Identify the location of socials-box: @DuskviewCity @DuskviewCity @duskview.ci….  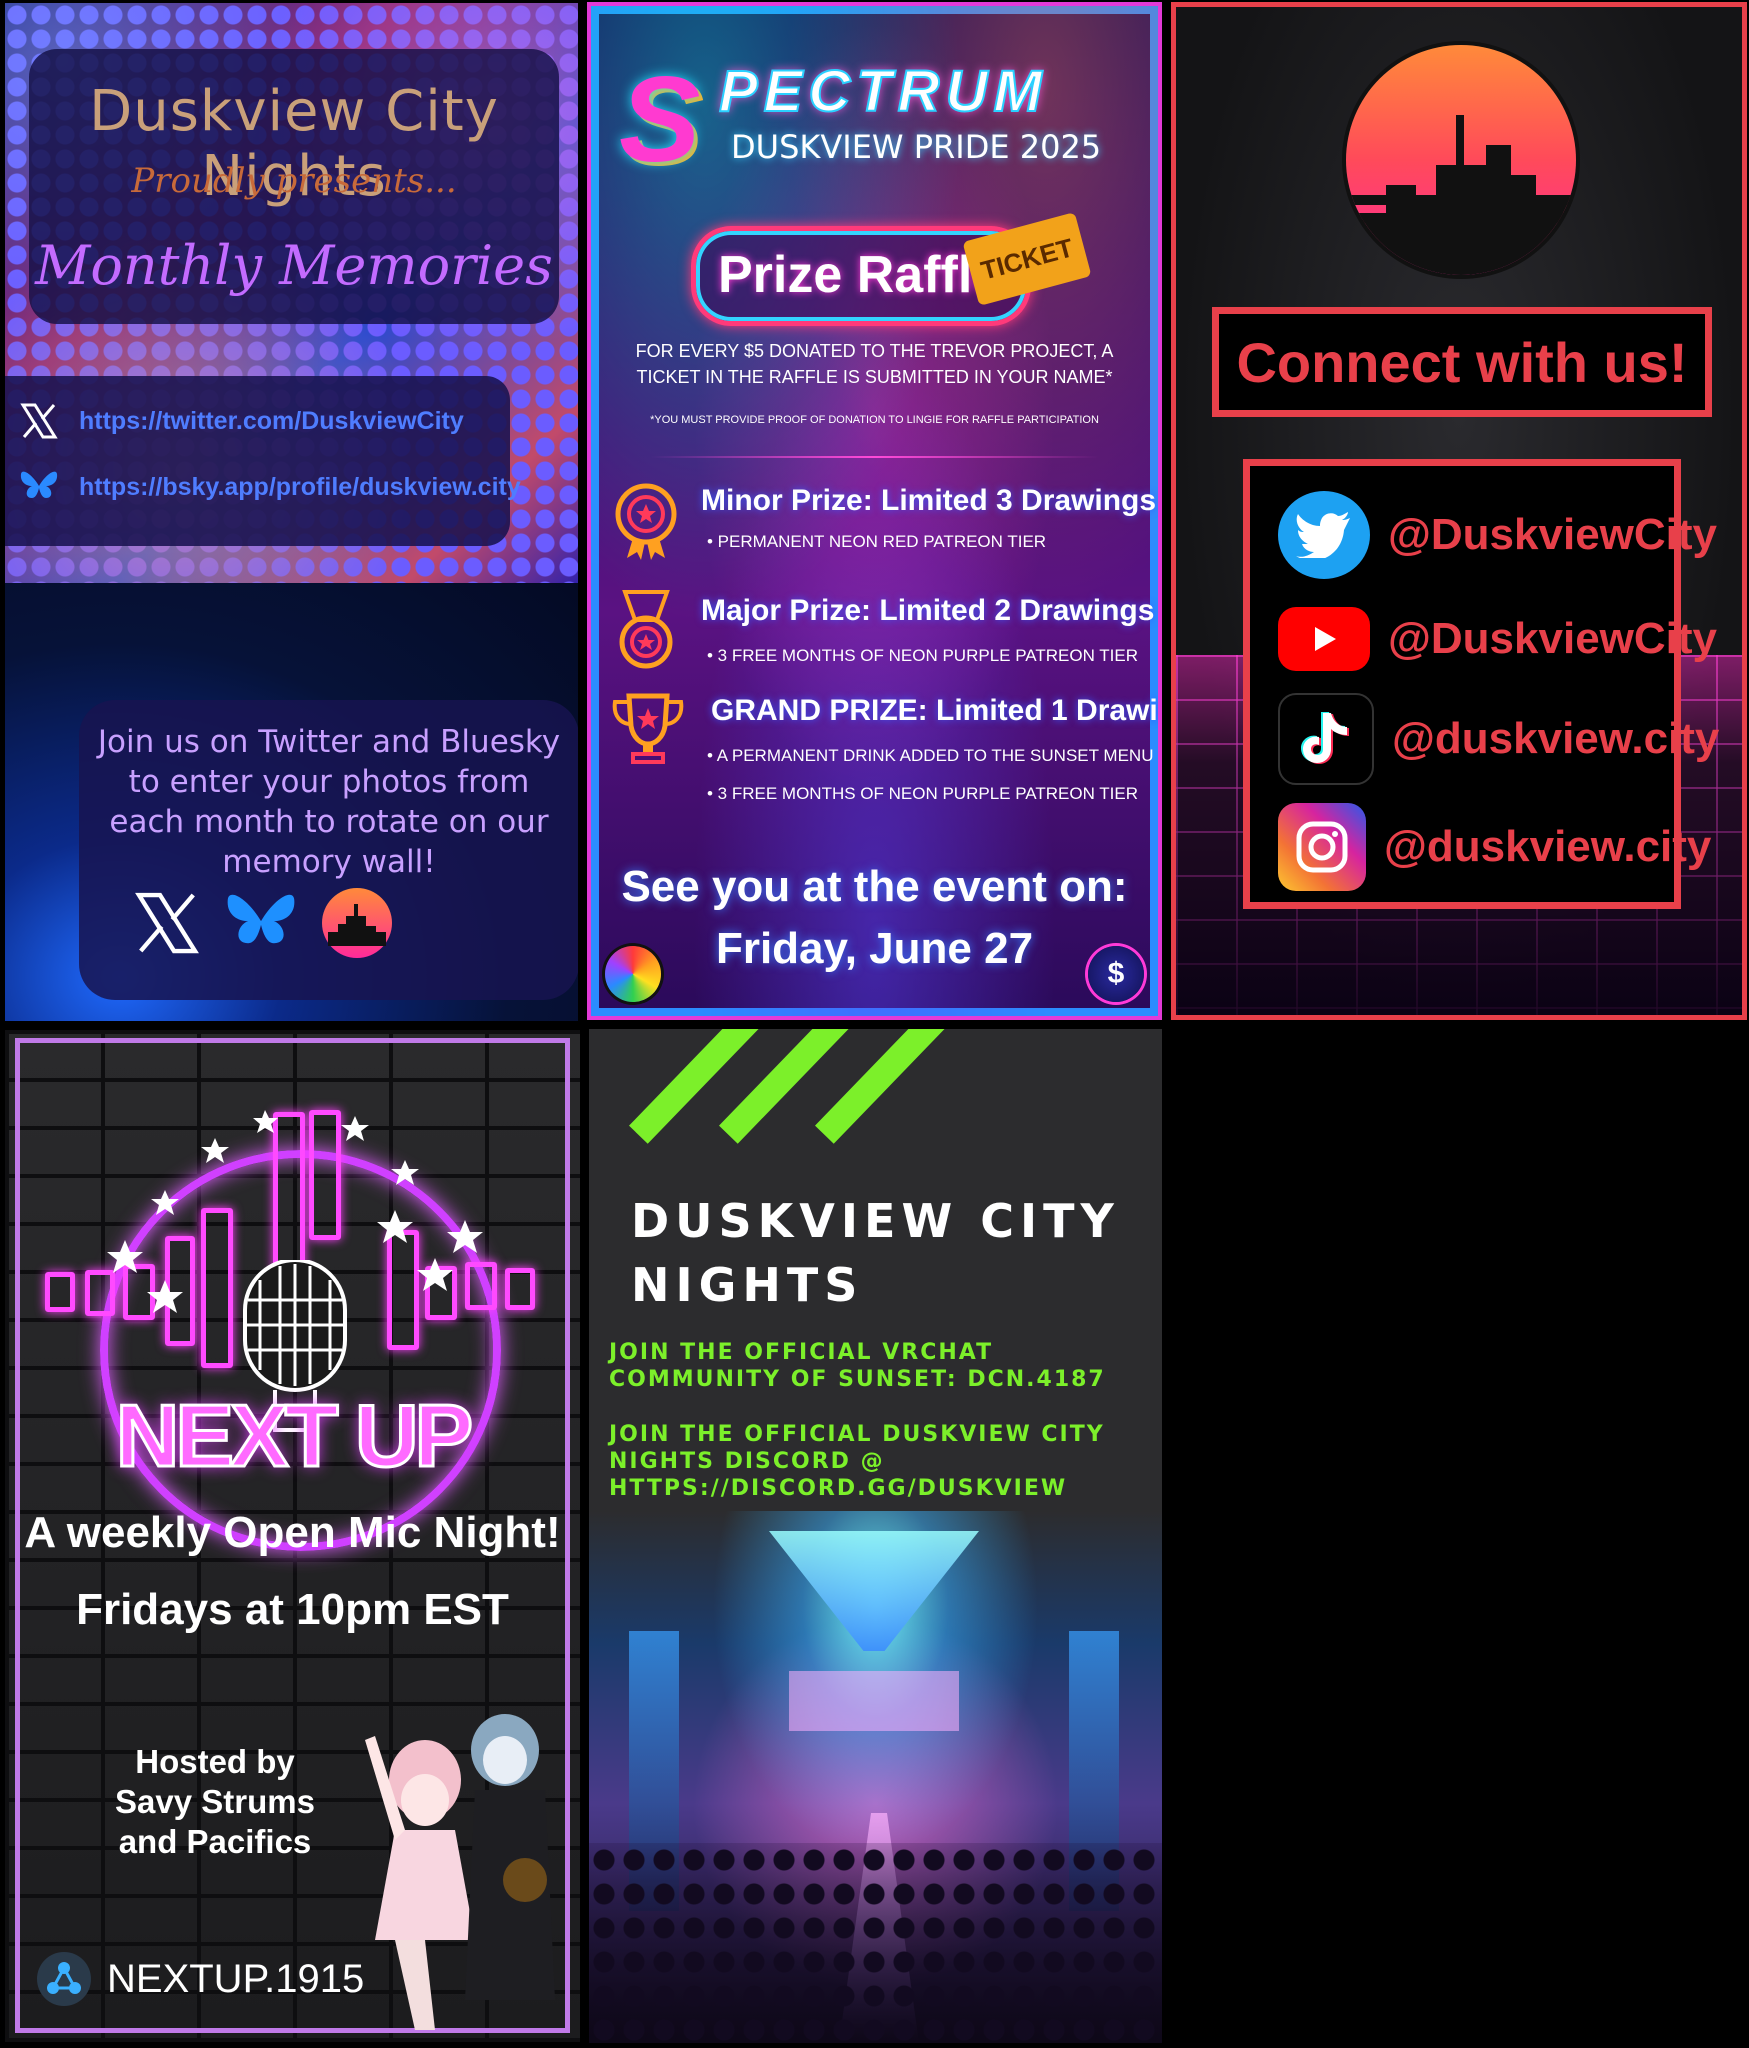
(1481, 684).